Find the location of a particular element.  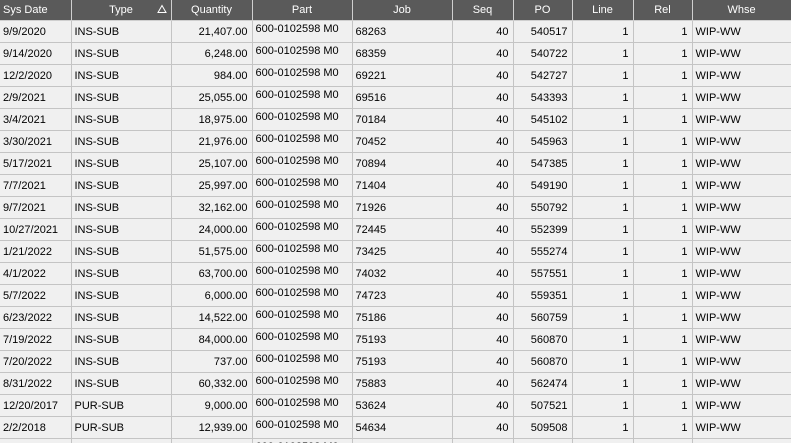

cell-job: 71404 is located at coordinates (402, 185).